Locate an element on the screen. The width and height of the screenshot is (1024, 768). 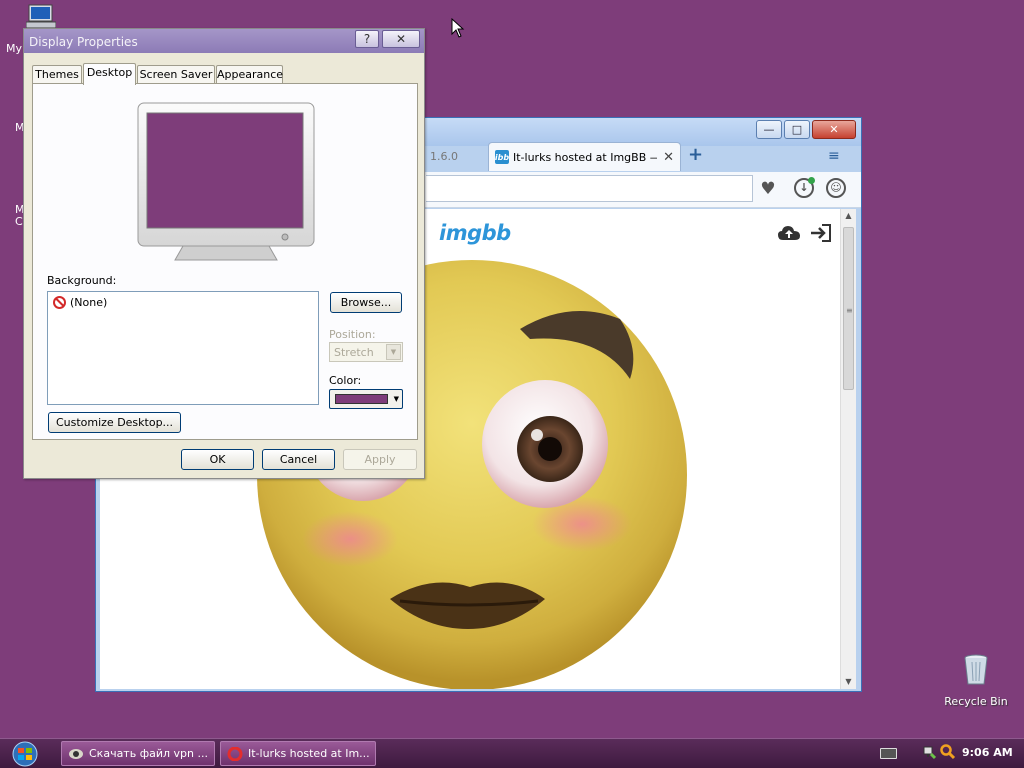
dialog-close-button: ✕ is located at coordinates (401, 39).